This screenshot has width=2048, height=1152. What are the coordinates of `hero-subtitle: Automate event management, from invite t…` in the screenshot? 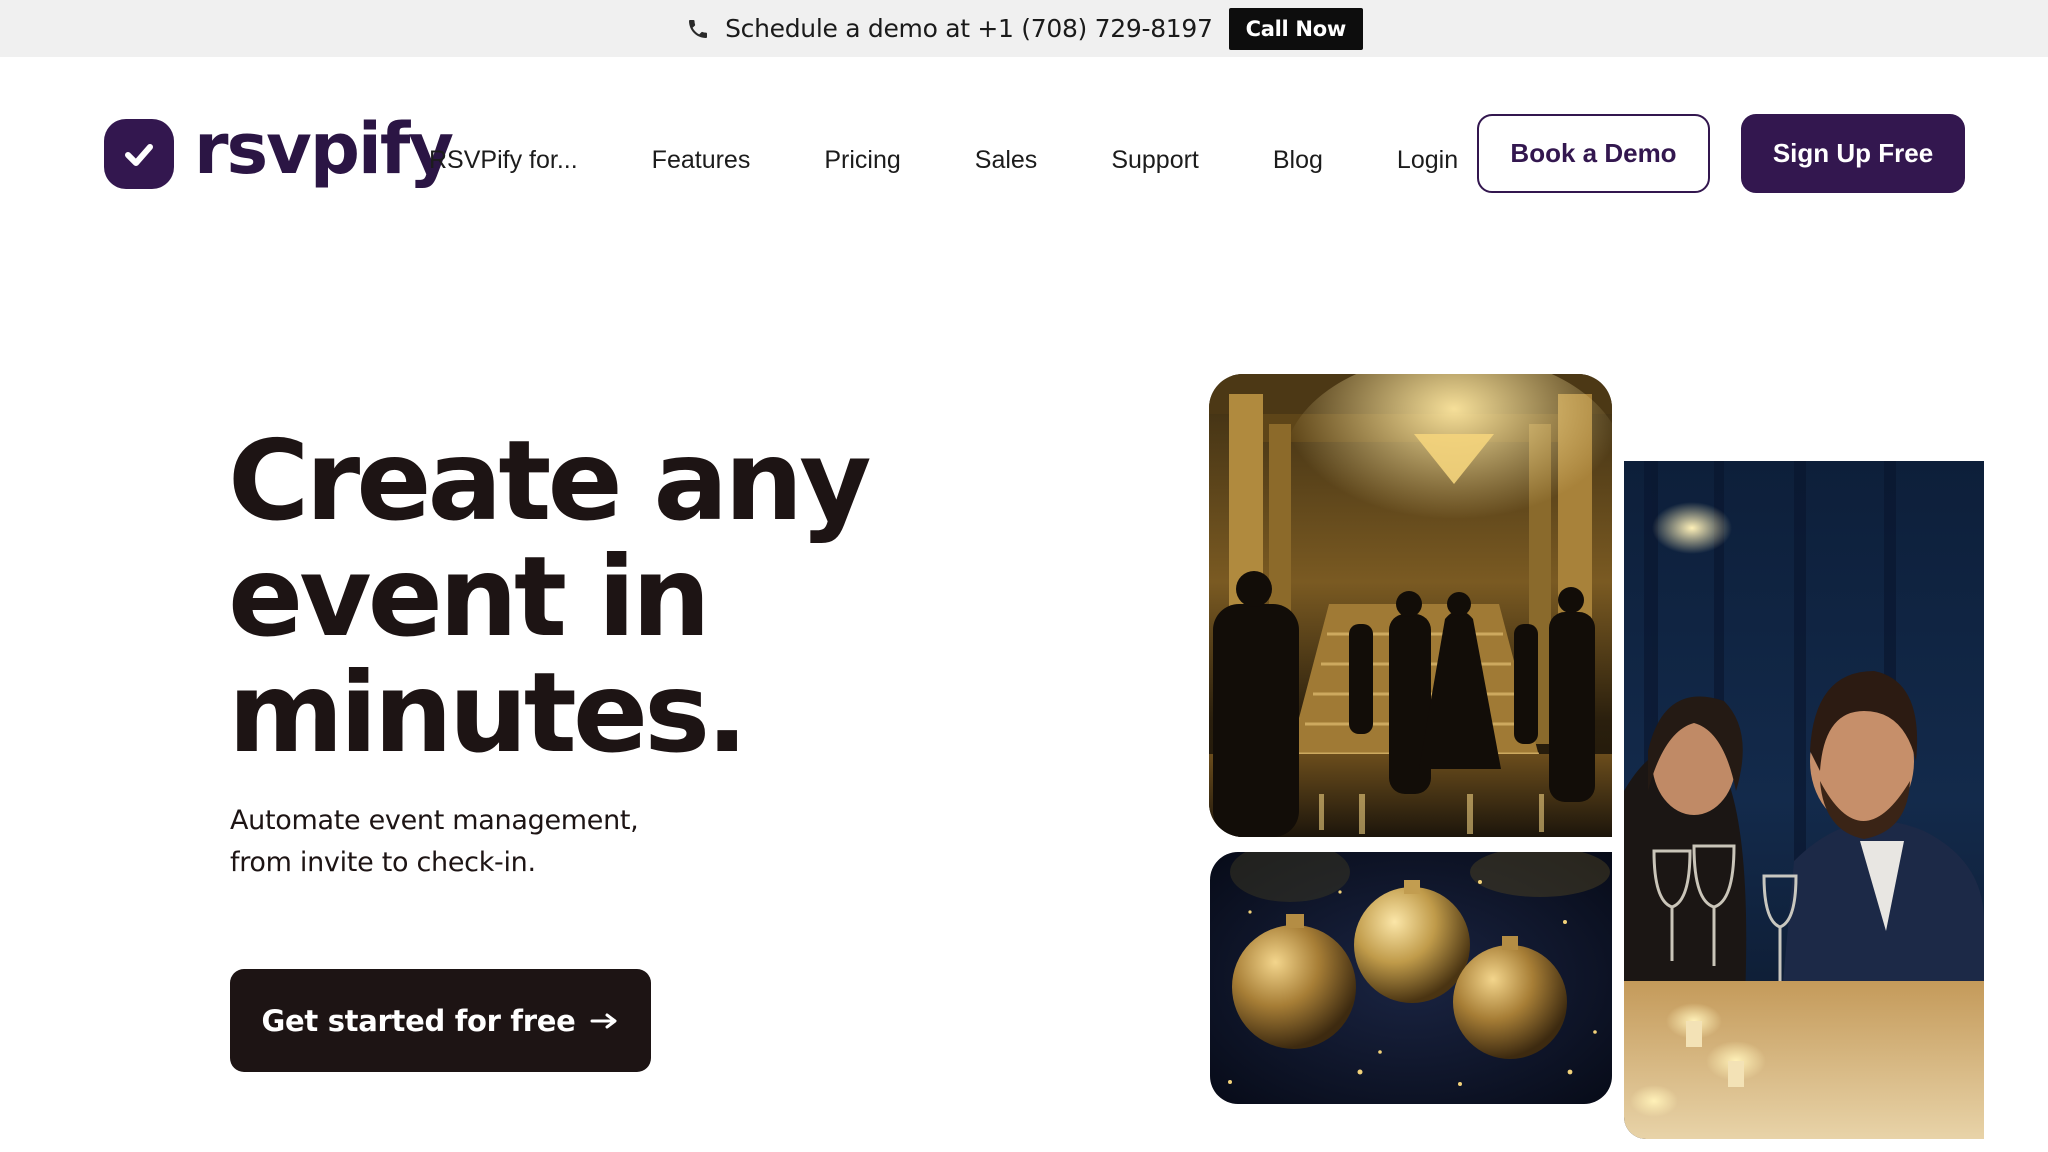 It's located at (490, 842).